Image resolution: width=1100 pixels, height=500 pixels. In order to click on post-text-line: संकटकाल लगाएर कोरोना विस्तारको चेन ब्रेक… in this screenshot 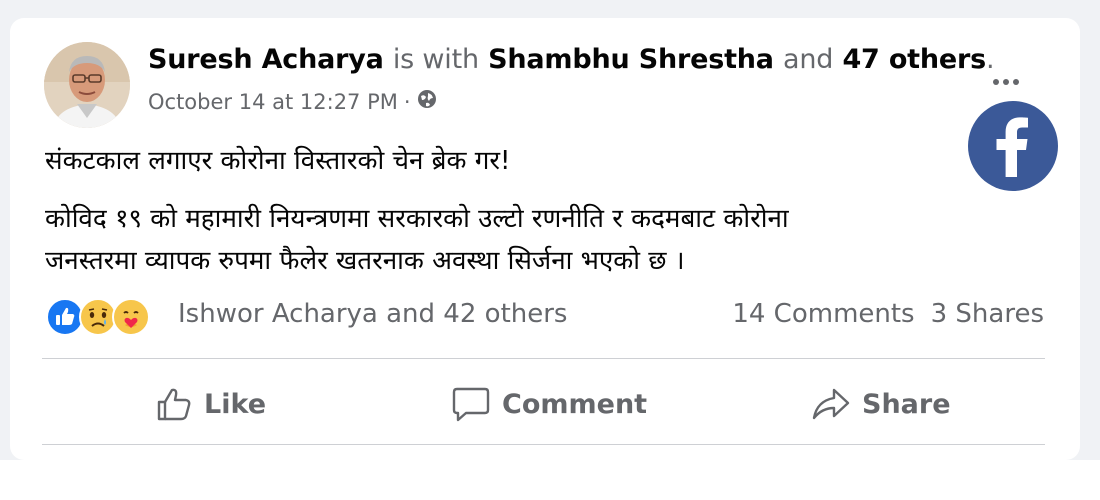, I will do `click(278, 161)`.